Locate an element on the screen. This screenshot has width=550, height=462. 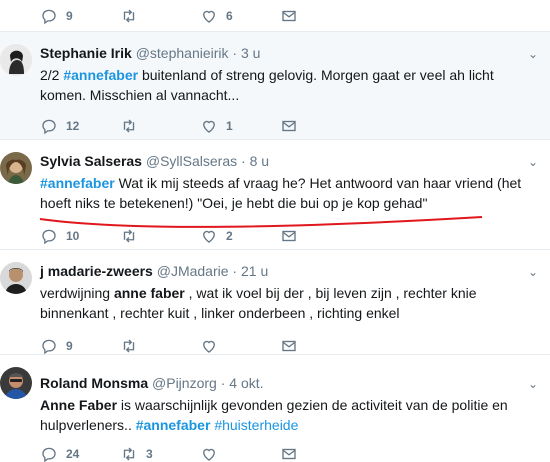
red-underline-annotation is located at coordinates (261, 222).